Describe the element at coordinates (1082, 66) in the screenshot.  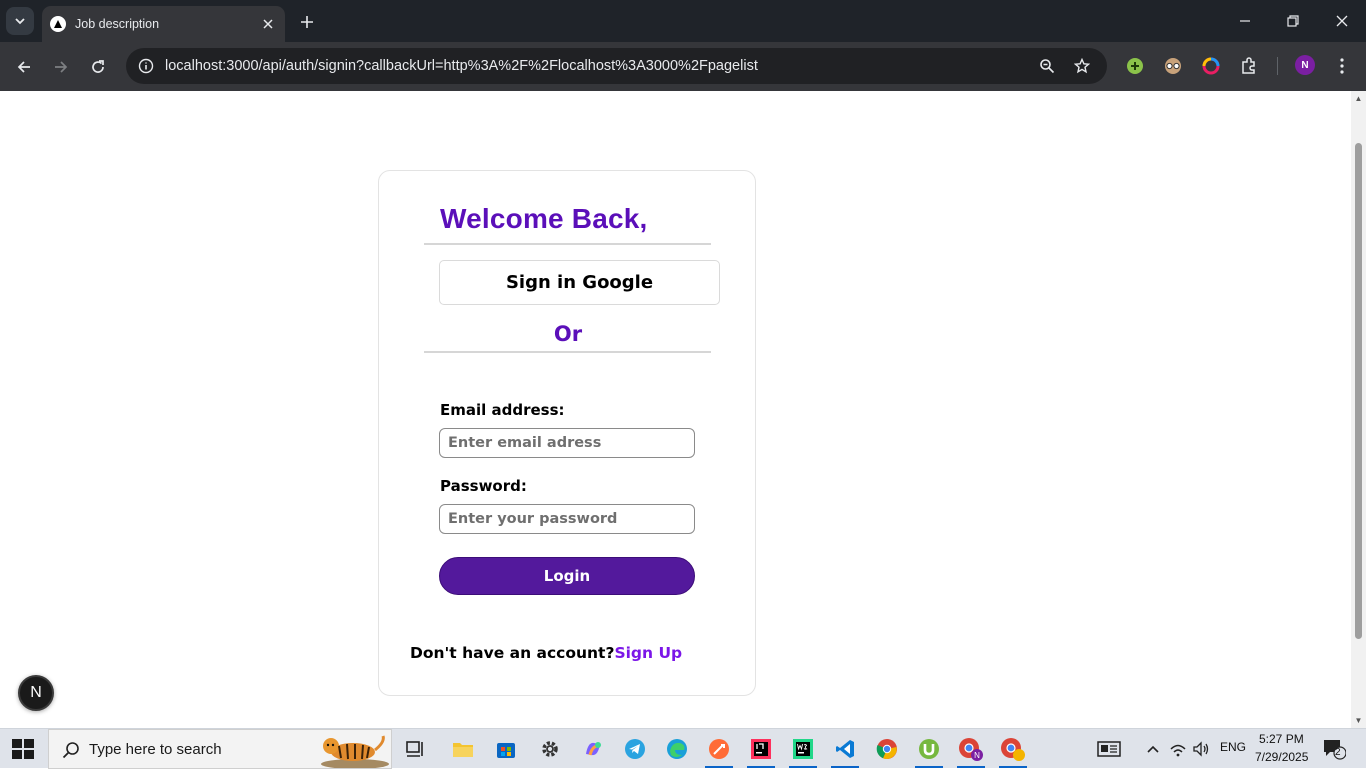
I see `bookmark-star-icon` at that location.